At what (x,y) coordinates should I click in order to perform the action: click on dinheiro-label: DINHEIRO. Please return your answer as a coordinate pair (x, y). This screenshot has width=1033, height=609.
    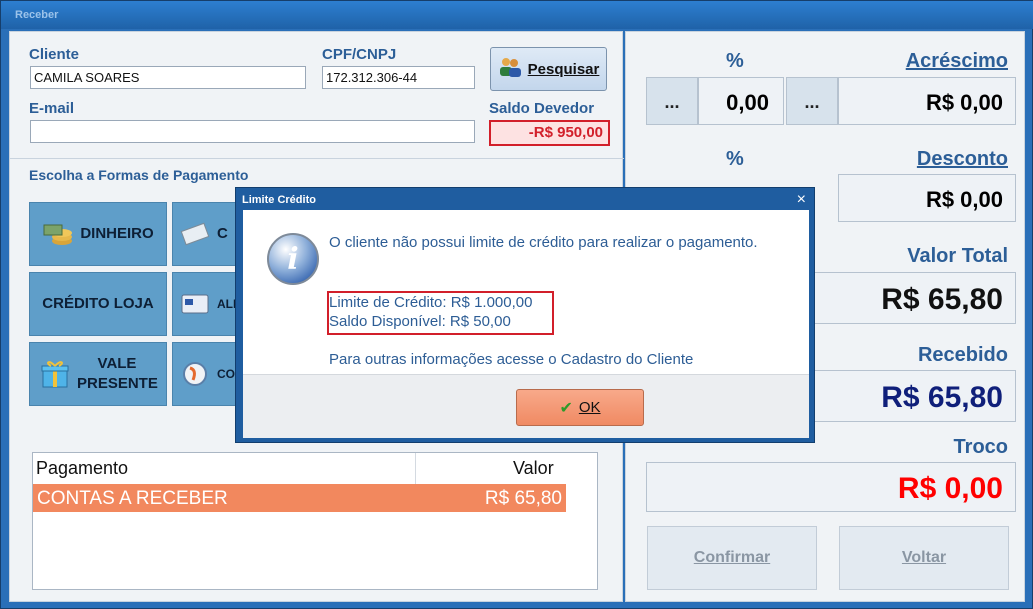
    Looking at the image, I should click on (117, 233).